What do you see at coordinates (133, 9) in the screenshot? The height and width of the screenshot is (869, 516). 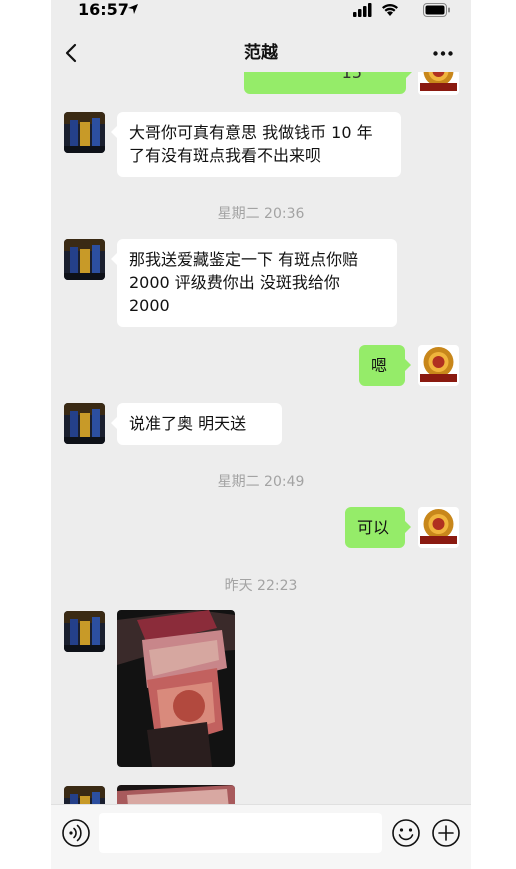 I see `location-arrow-icon` at bounding box center [133, 9].